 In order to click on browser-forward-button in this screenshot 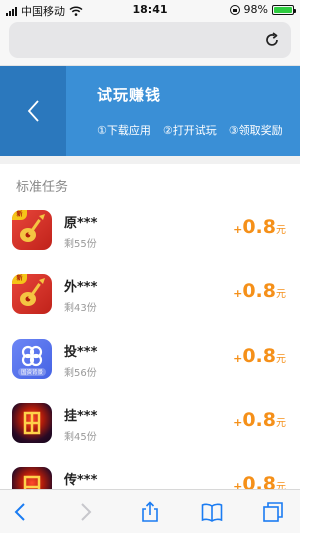, I will do `click(85, 512)`.